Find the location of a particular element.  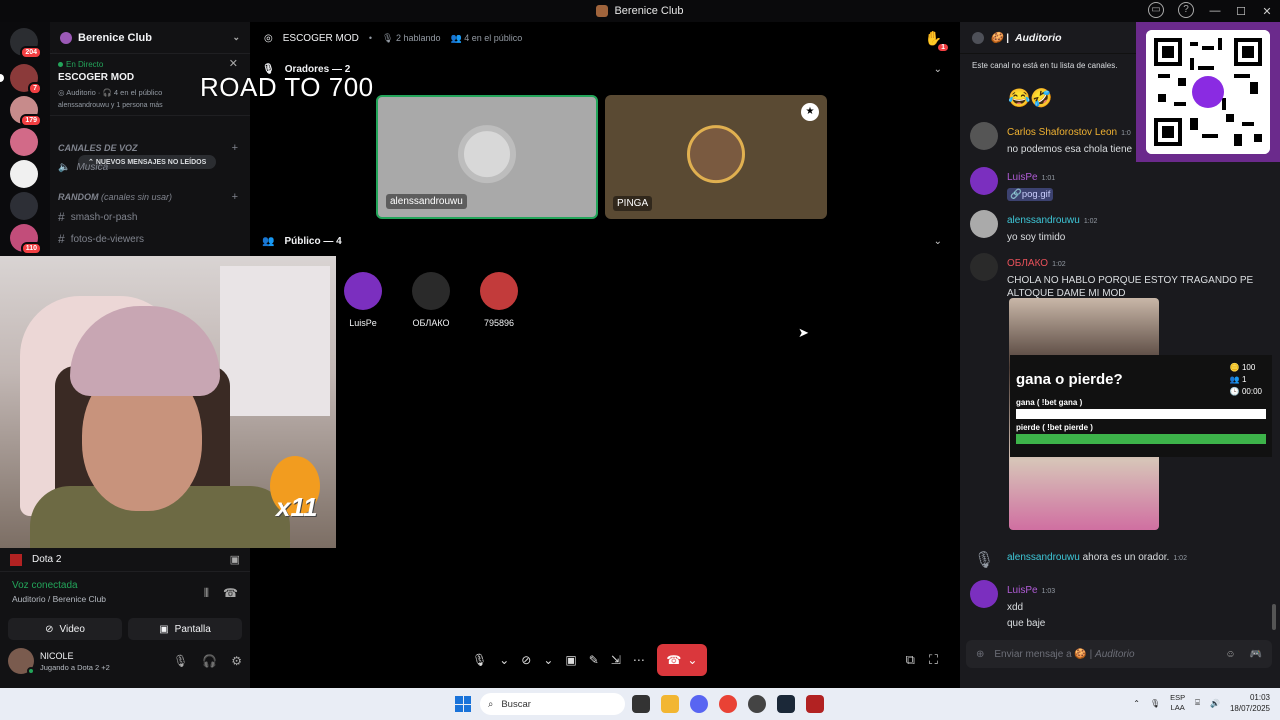

emoji-icon: ☺ is located at coordinates (1230, 654).